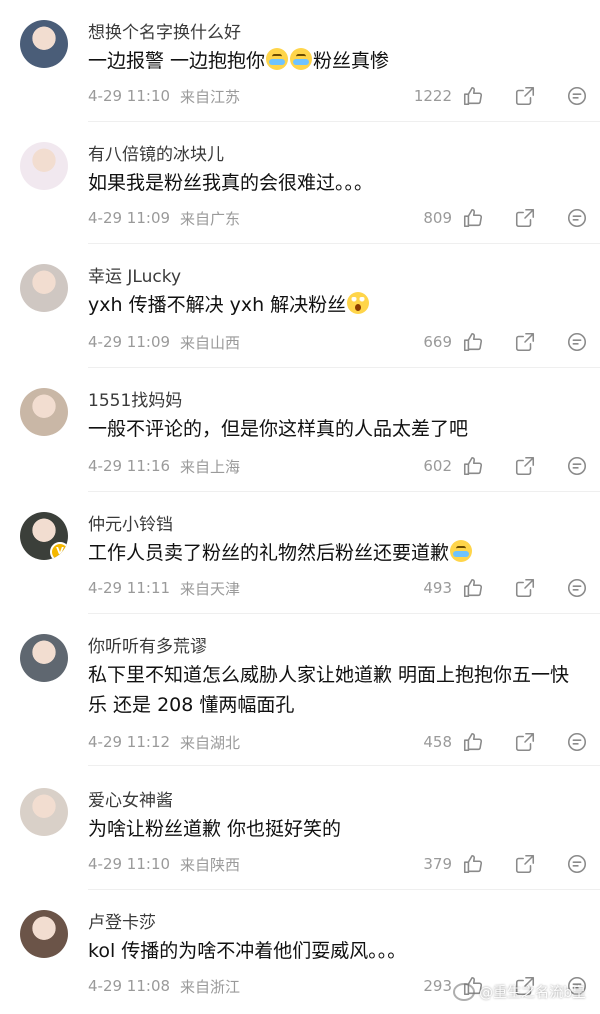  I want to click on comment-text-part: 粉丝真惨, so click(351, 61).